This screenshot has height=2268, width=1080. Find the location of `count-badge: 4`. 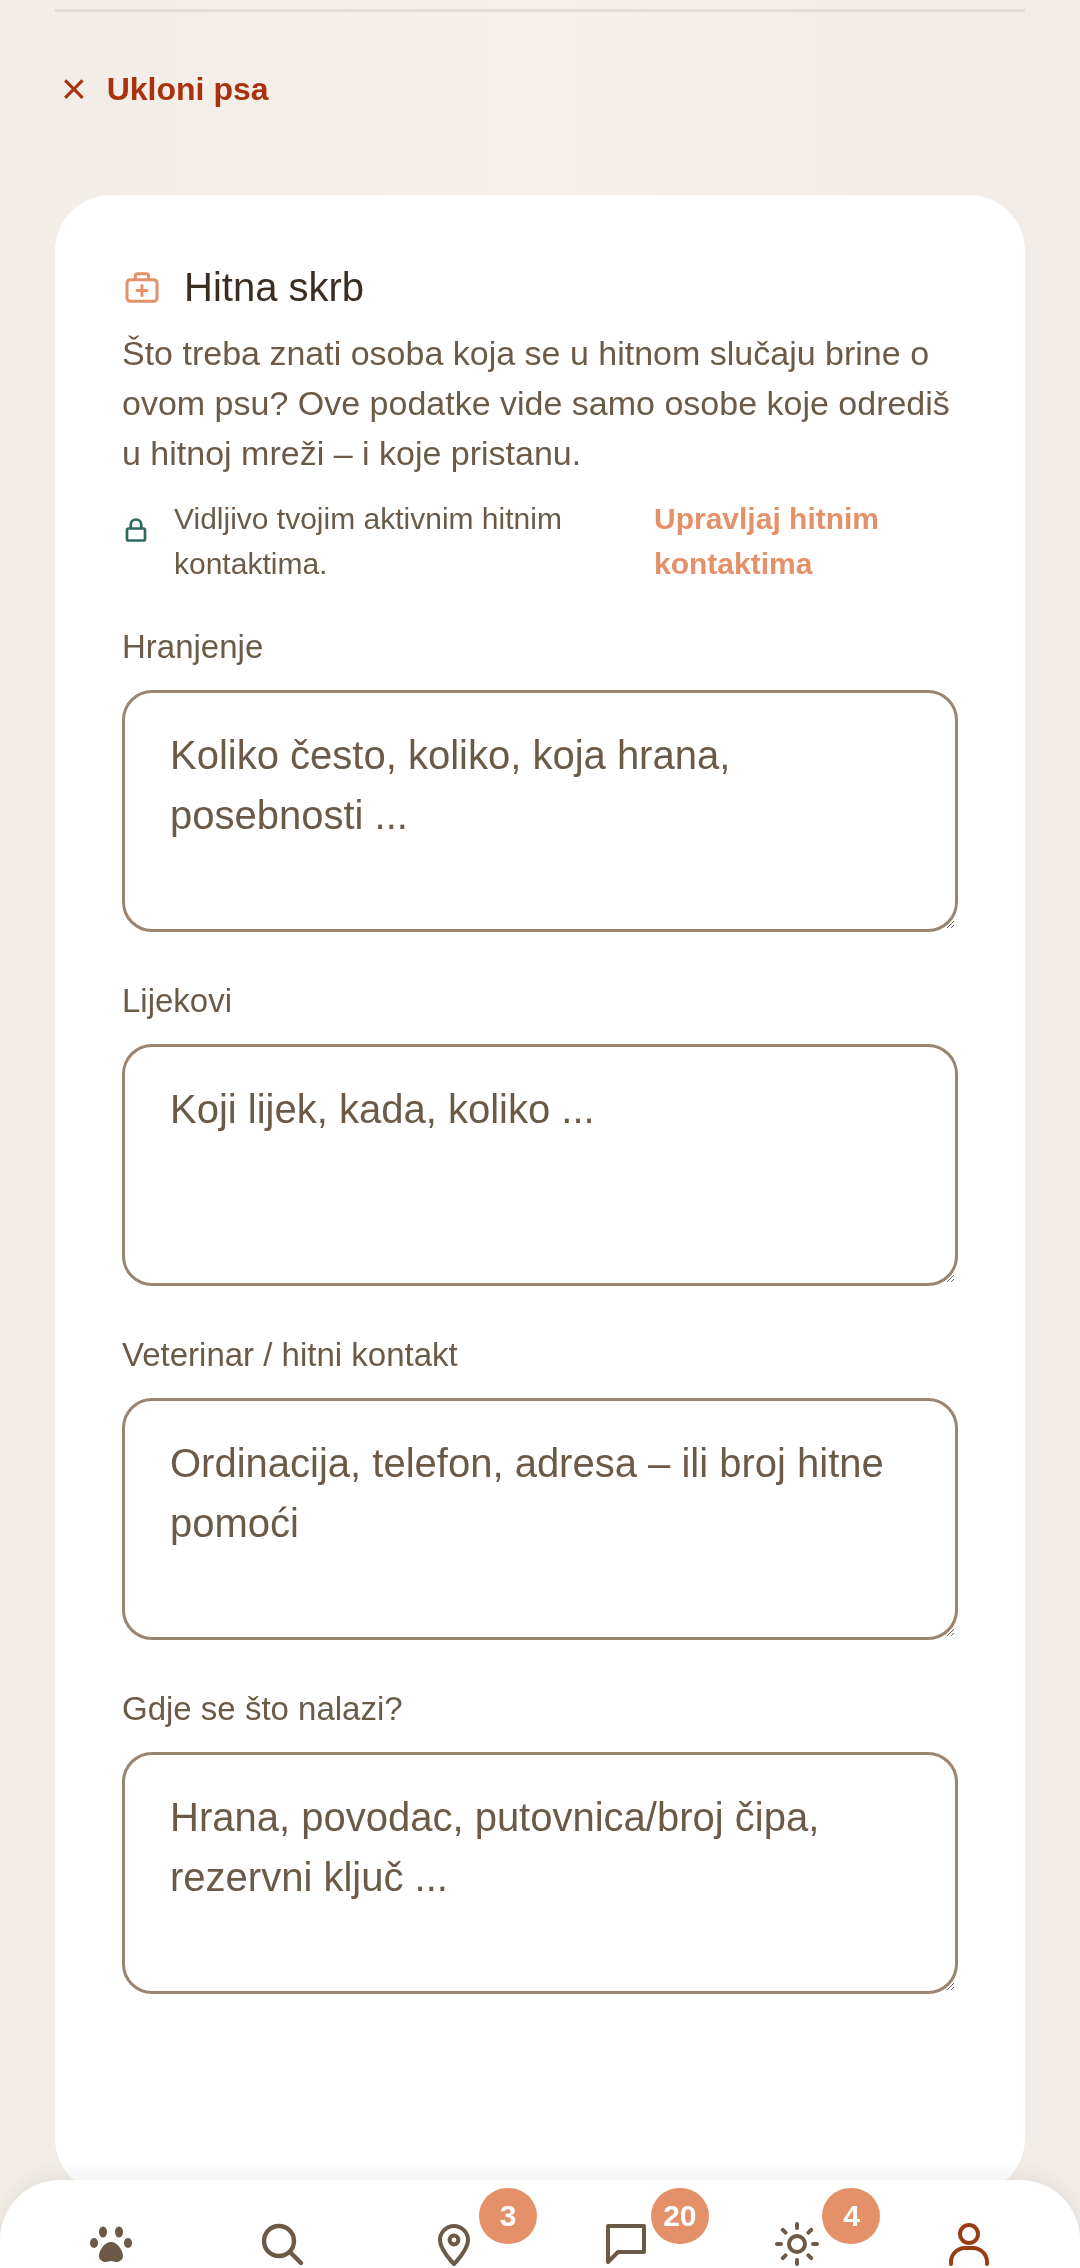

count-badge: 4 is located at coordinates (851, 2216).